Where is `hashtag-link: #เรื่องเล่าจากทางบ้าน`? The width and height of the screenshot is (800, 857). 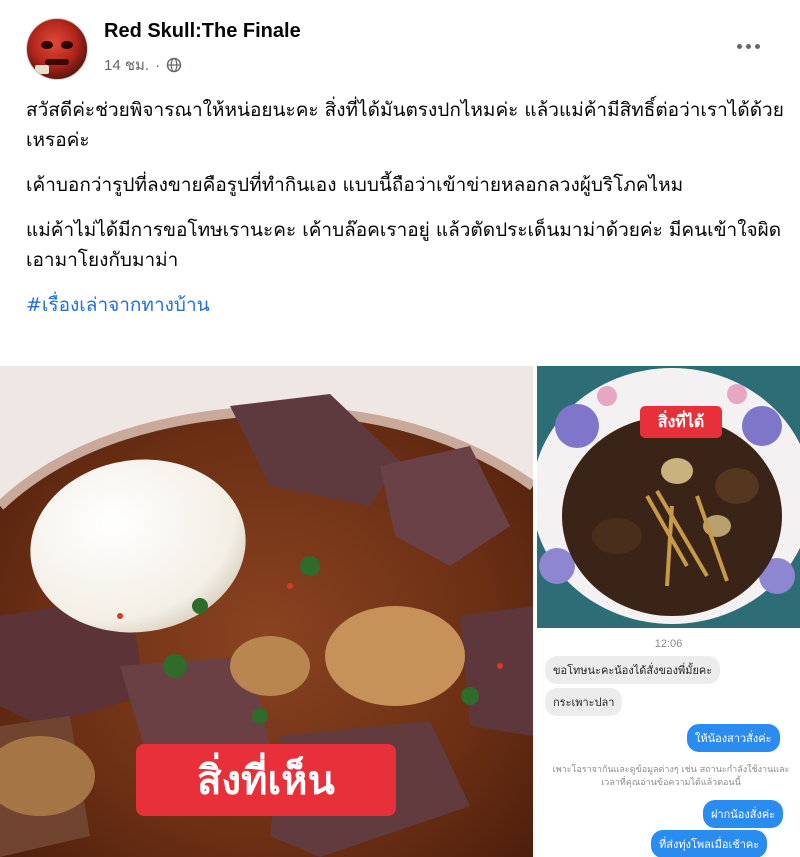
hashtag-link: #เรื่องเล่าจากทางบ้าน is located at coordinates (118, 305).